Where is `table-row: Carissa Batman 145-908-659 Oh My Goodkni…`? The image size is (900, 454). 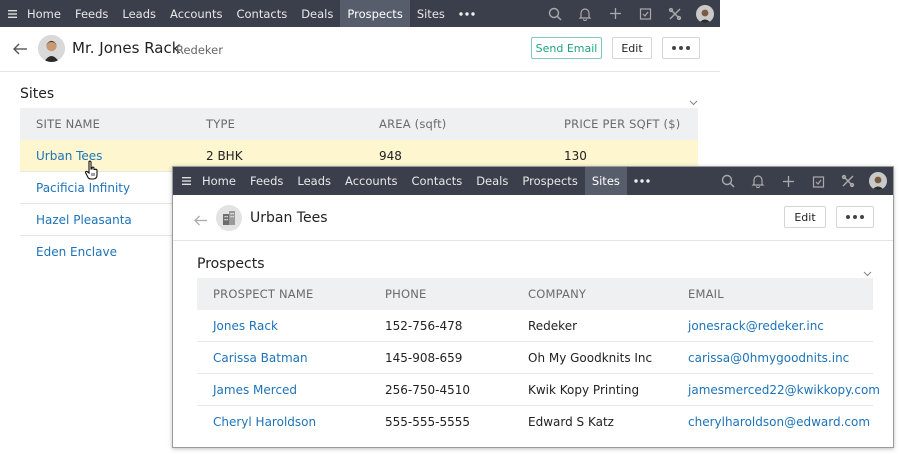
table-row: Carissa Batman 145-908-659 Oh My Goodkni… is located at coordinates (535, 358).